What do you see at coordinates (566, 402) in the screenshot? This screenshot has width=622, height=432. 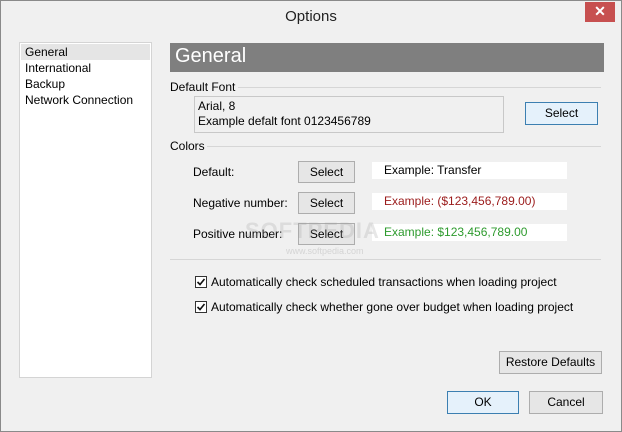 I see `cancel-button: Cancel` at bounding box center [566, 402].